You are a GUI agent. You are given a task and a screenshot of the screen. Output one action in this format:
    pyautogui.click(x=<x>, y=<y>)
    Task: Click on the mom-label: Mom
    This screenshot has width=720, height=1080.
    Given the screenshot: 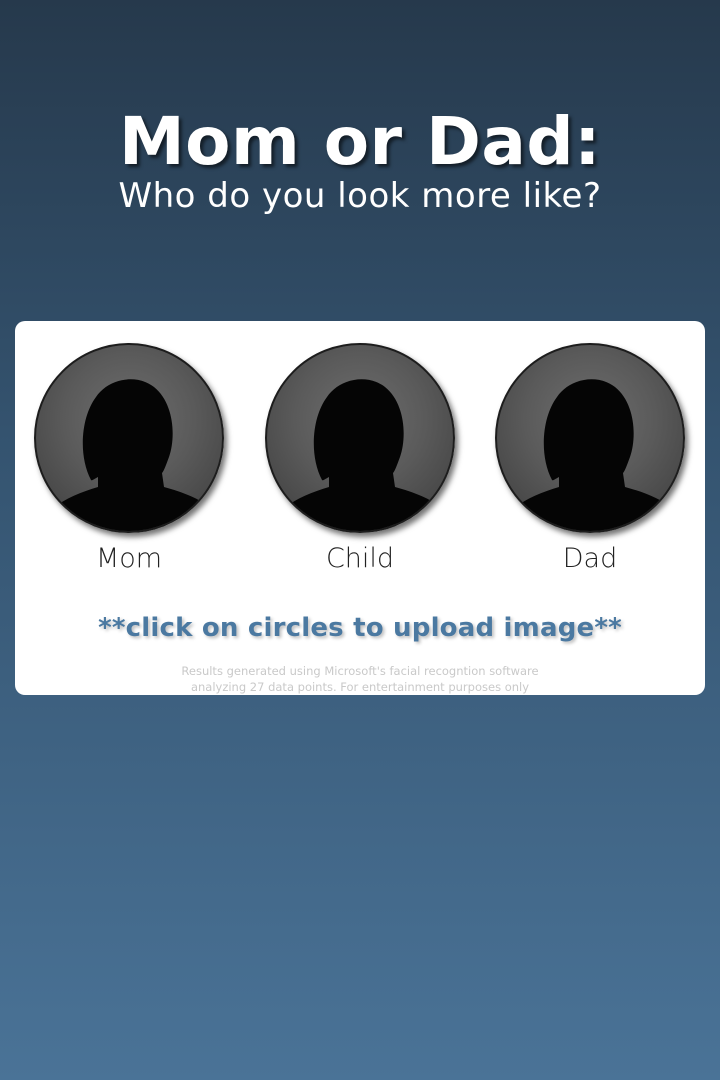 What is the action you would take?
    pyautogui.click(x=129, y=558)
    